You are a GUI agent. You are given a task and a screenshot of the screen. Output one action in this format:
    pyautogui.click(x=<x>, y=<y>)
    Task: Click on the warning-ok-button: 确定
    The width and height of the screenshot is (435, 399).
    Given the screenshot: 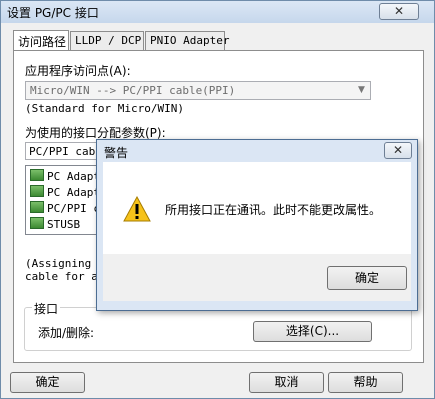 What is the action you would take?
    pyautogui.click(x=367, y=278)
    